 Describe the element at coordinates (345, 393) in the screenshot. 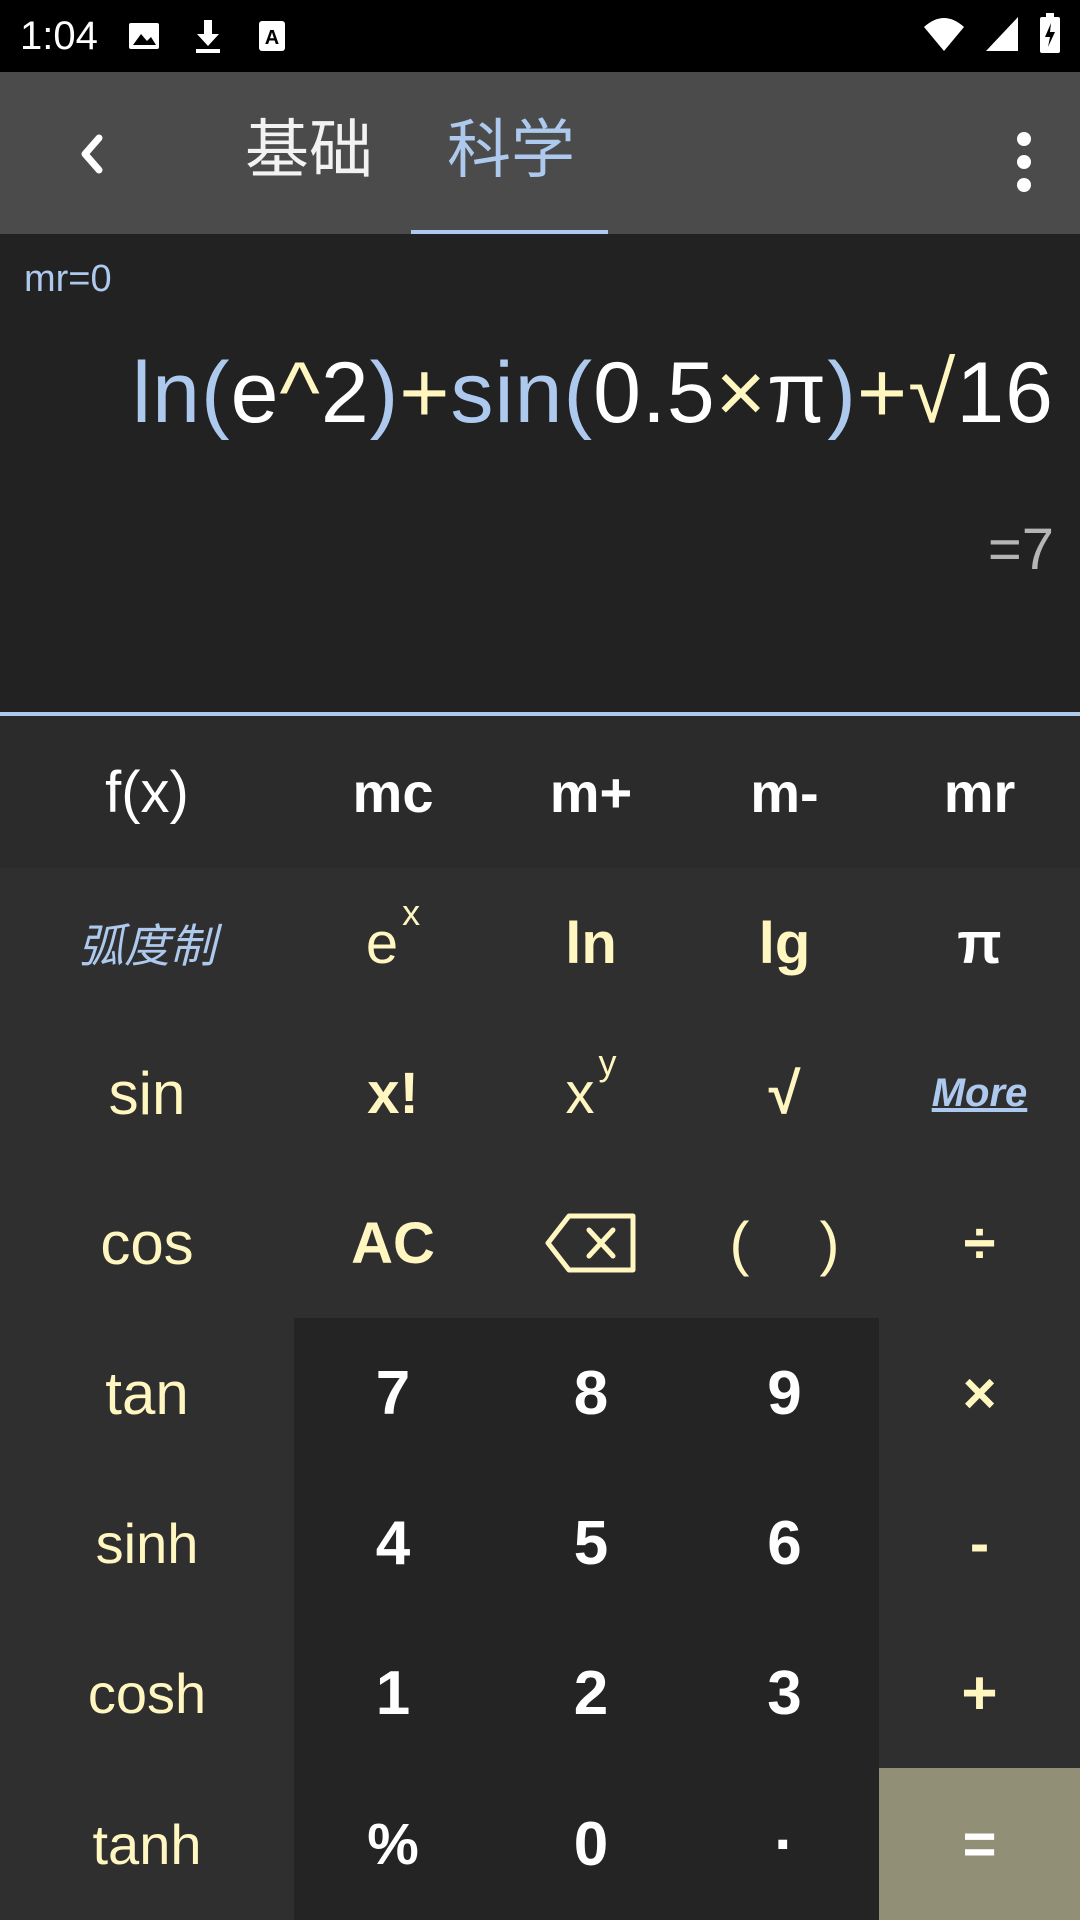

I see `expr-num: 2` at that location.